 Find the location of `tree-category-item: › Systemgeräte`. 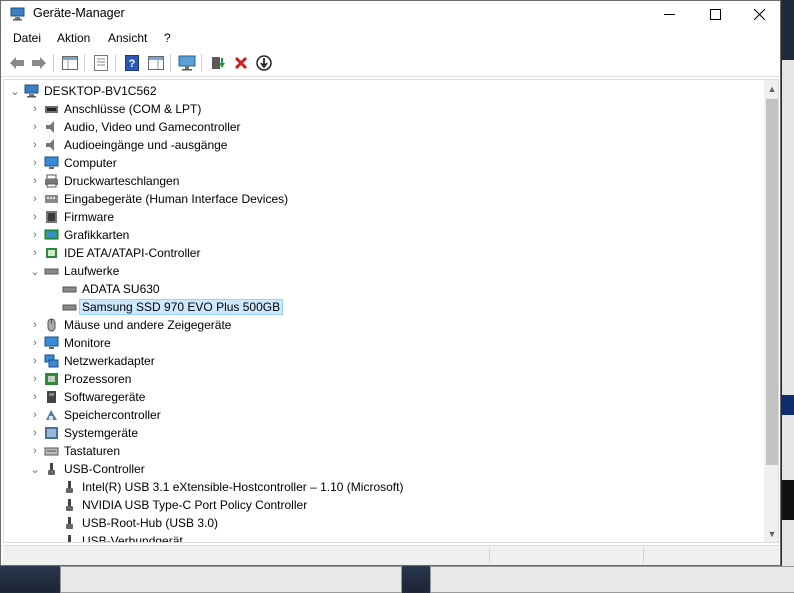

tree-category-item: › Systemgeräte is located at coordinates (384, 433).